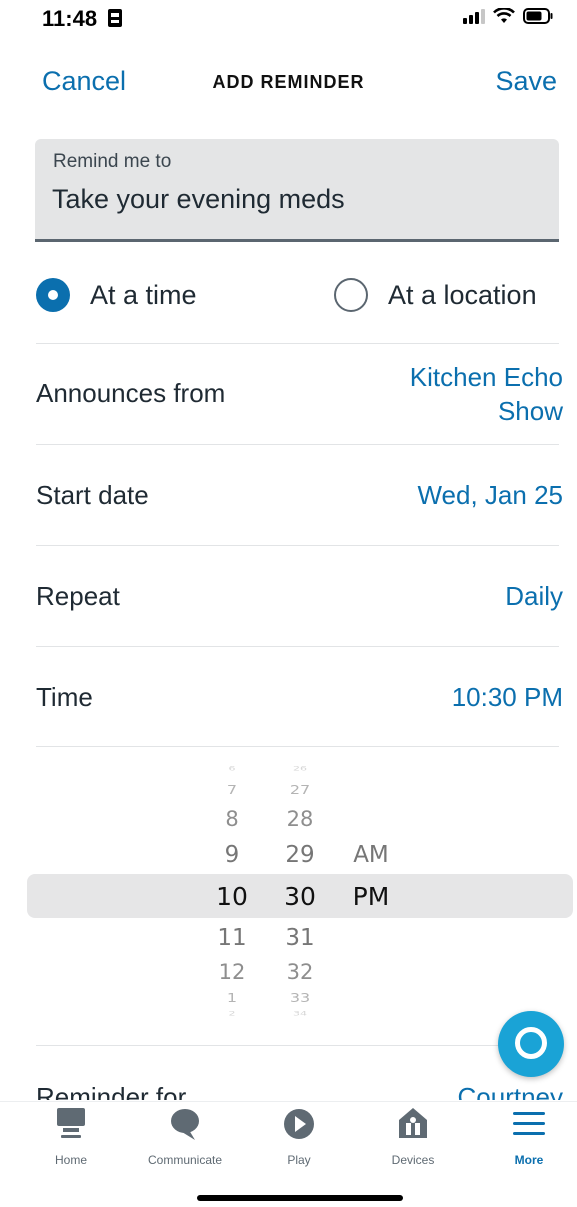 The image size is (577, 1207). I want to click on reminder-text-input: Take your evening meds, so click(198, 199).